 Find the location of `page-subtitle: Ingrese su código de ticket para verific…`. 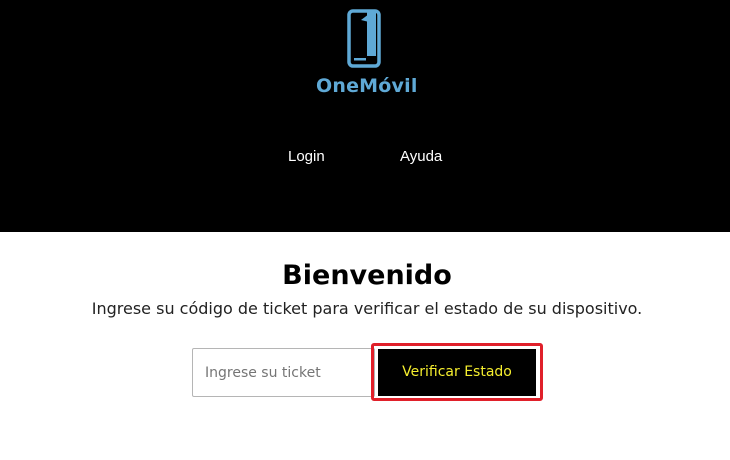

page-subtitle: Ingrese su código de ticket para verific… is located at coordinates (367, 308).